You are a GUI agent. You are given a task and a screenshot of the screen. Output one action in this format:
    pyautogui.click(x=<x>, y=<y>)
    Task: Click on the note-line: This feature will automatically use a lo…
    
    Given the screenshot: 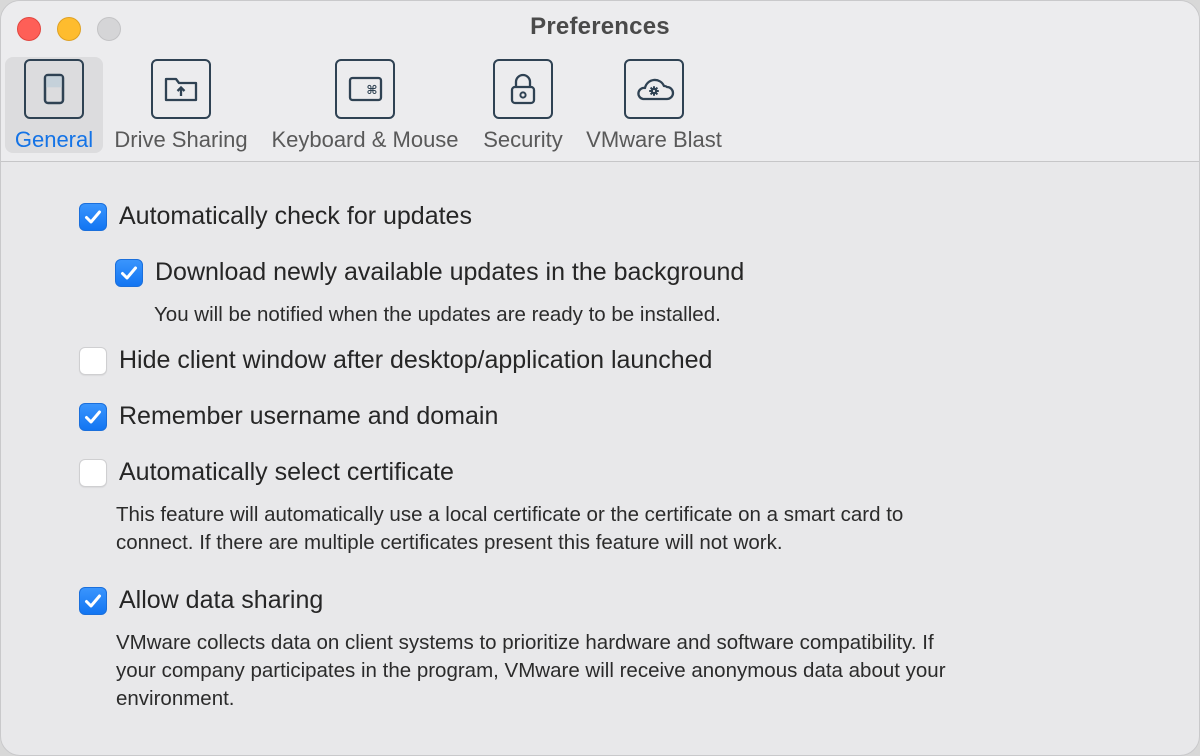 What is the action you would take?
    pyautogui.click(x=510, y=514)
    